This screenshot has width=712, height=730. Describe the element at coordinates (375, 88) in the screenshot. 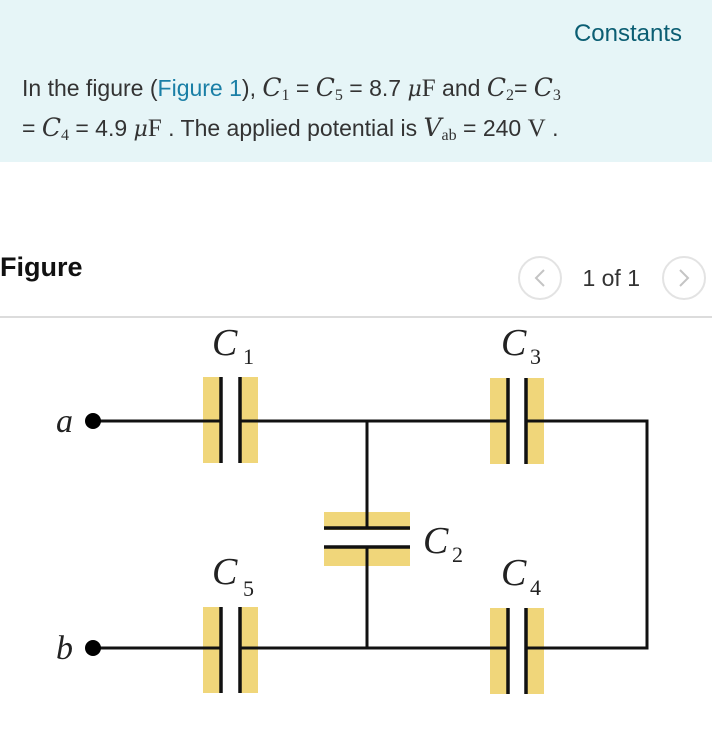

I see `problem-text: = 8.7` at that location.